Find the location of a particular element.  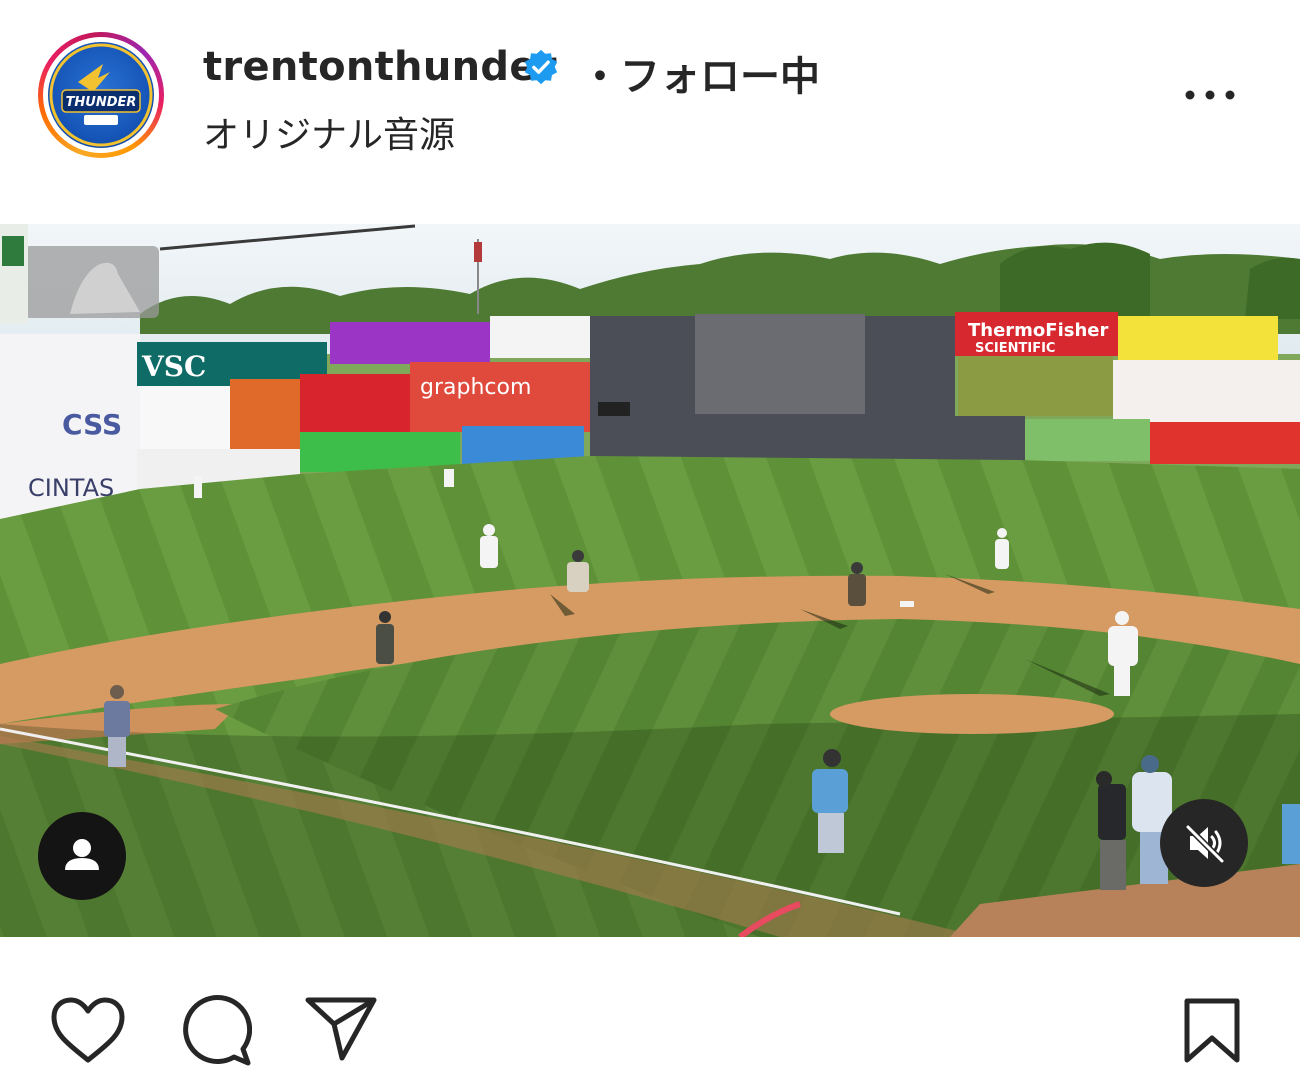

more-options-icon is located at coordinates (1210, 95).